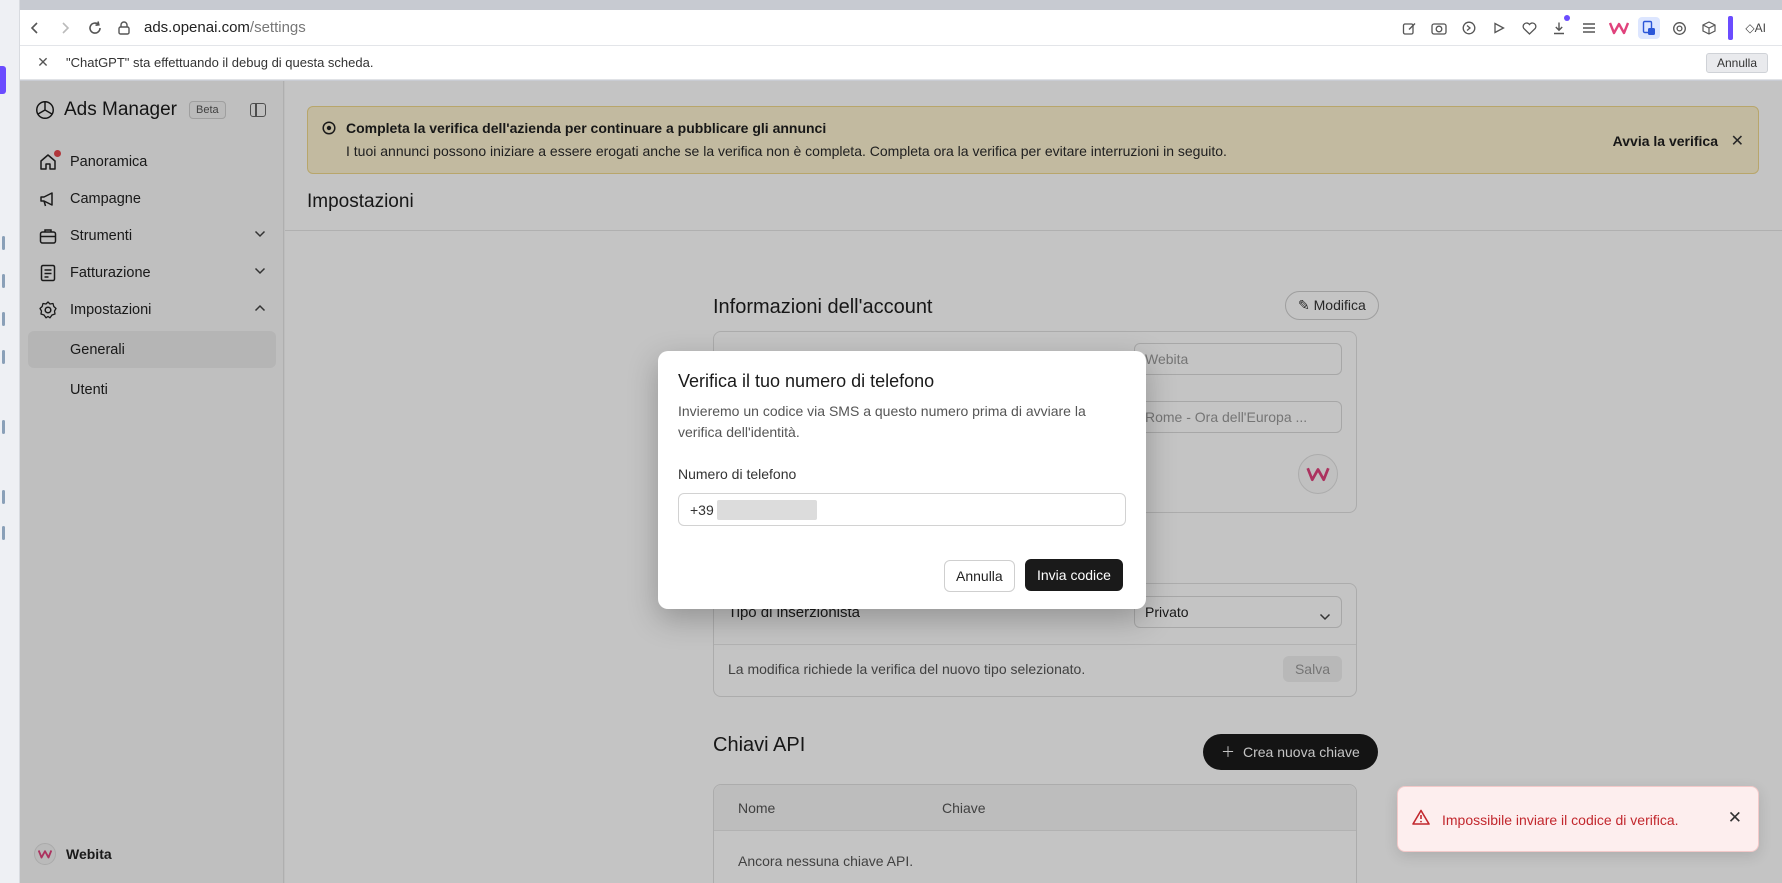 The image size is (1782, 883). Describe the element at coordinates (1731, 28) in the screenshot. I see `sidebar-toggle-indicator` at that location.